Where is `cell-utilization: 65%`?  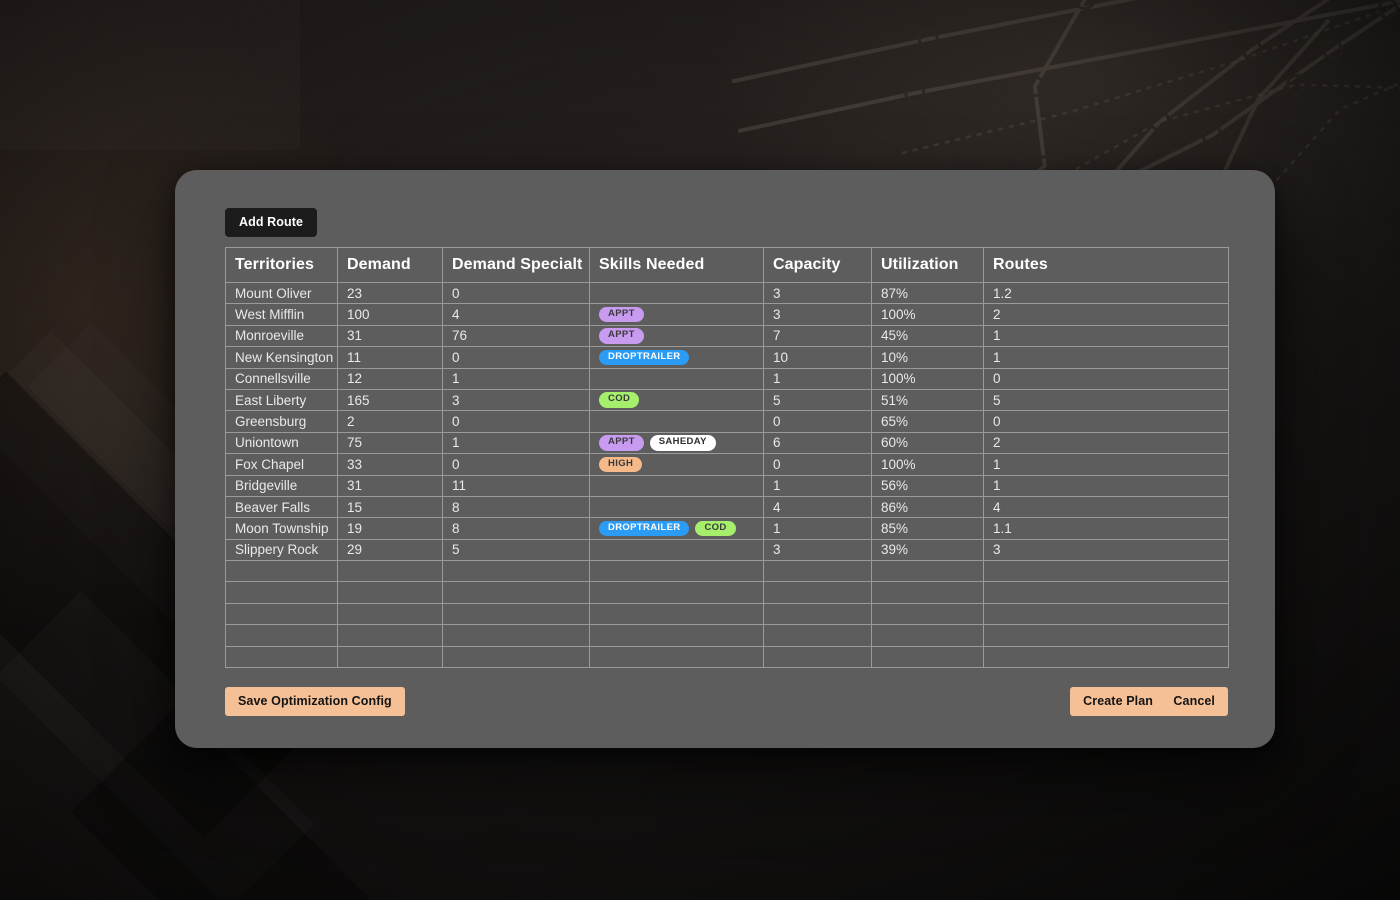
cell-utilization: 65% is located at coordinates (927, 421).